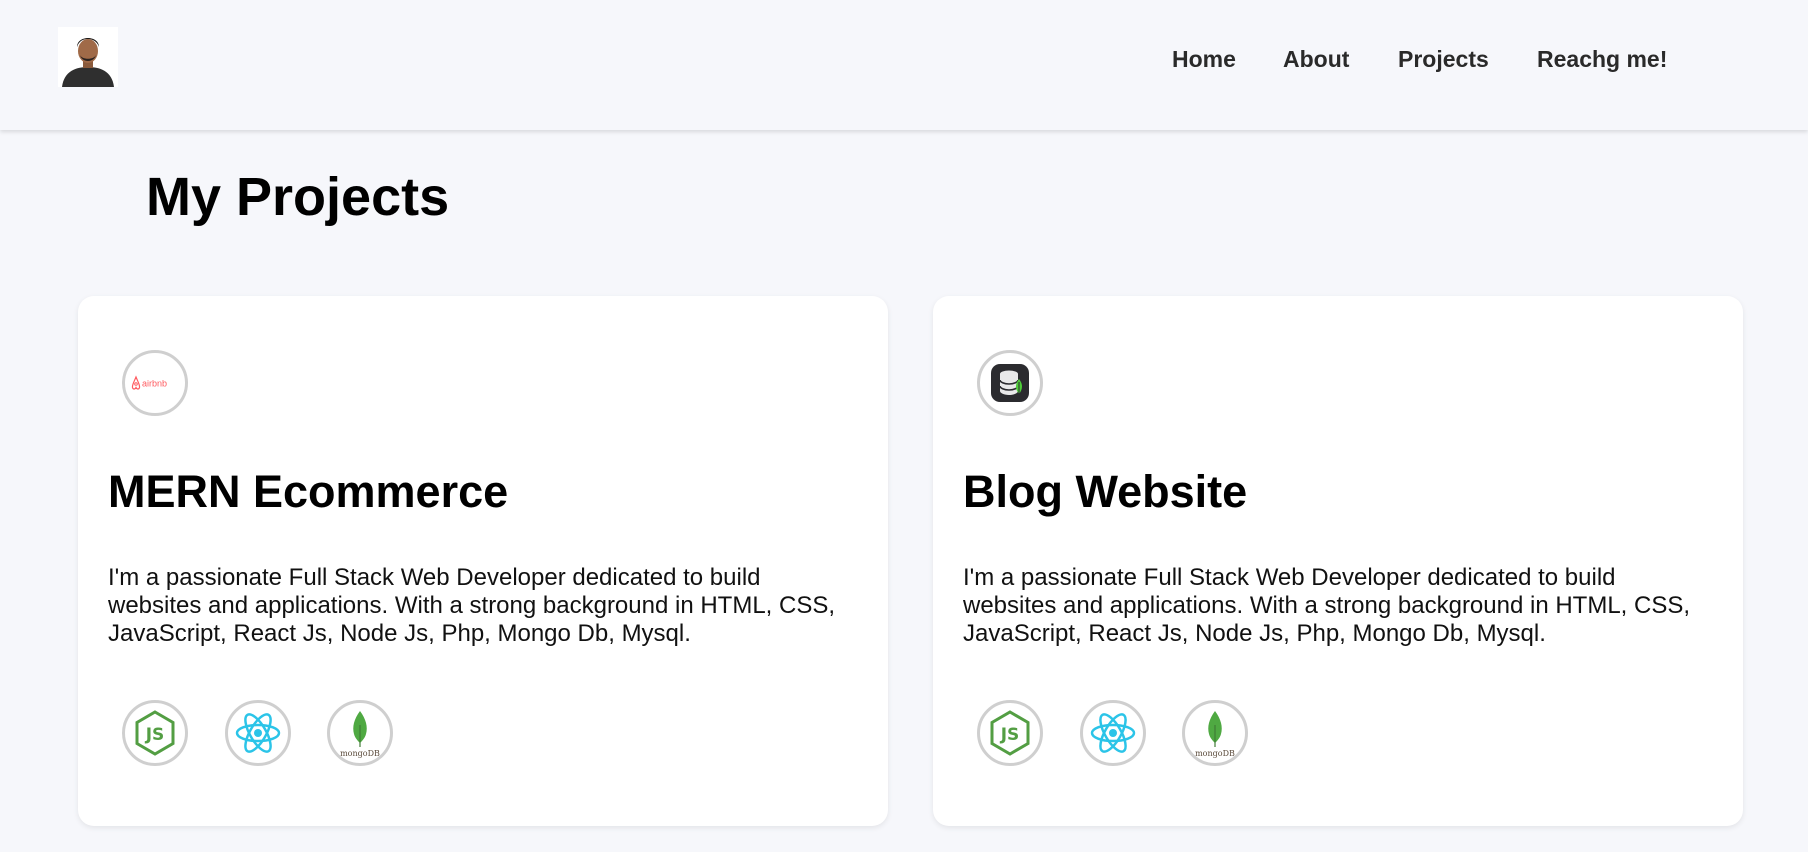 Image resolution: width=1808 pixels, height=852 pixels. Describe the element at coordinates (1204, 59) in the screenshot. I see `nav-home-link: Home` at that location.